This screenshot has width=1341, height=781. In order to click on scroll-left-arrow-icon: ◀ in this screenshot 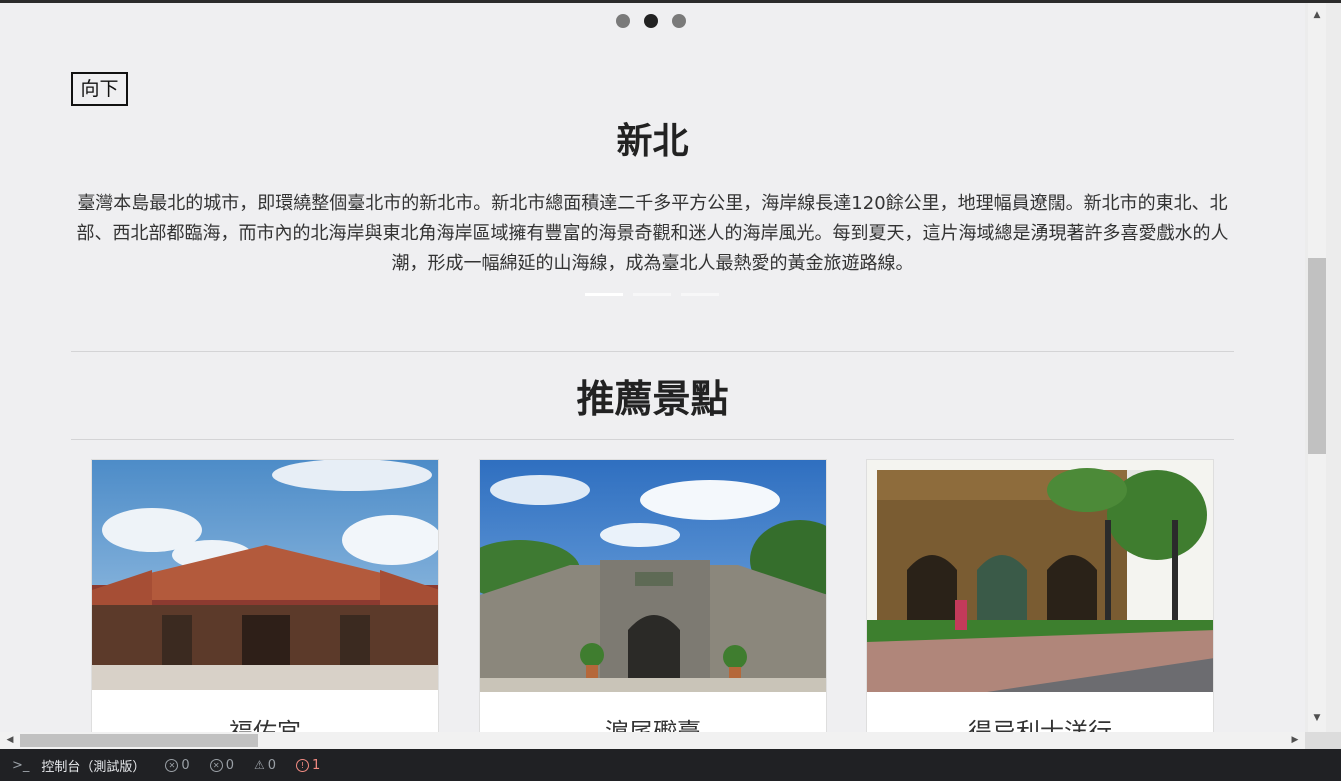, I will do `click(10, 740)`.